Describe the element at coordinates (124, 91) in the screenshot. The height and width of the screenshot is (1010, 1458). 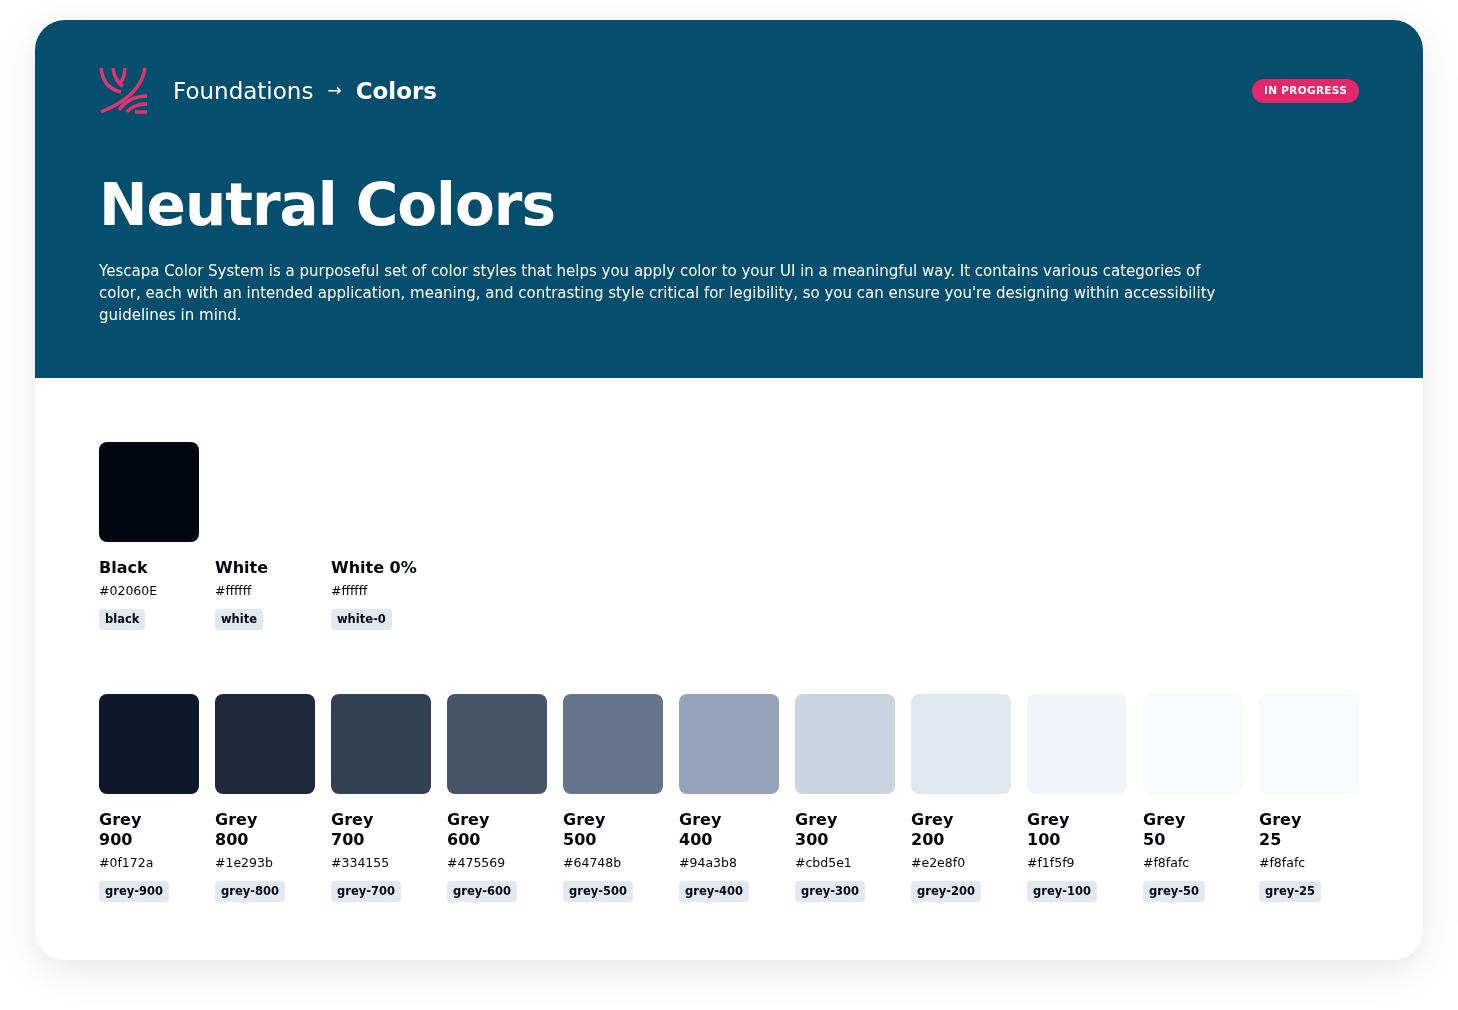
I see `logo-icon` at that location.